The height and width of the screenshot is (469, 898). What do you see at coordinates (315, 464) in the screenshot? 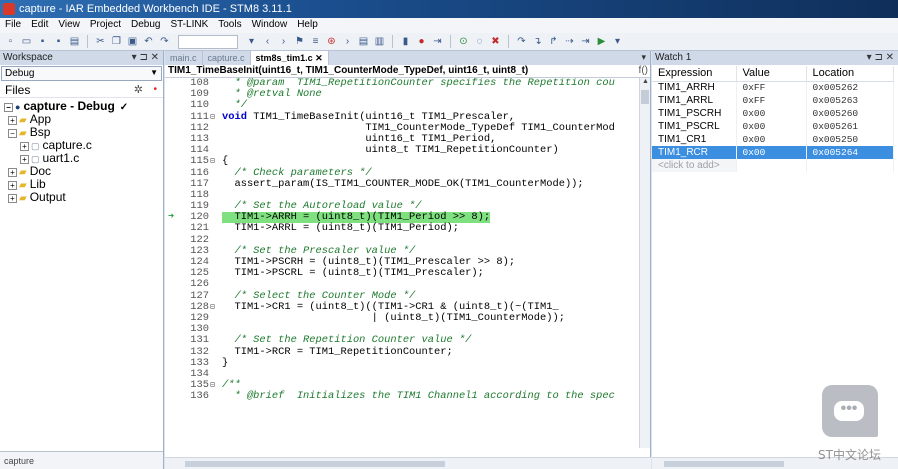
I see `hscroll-thumb` at bounding box center [315, 464].